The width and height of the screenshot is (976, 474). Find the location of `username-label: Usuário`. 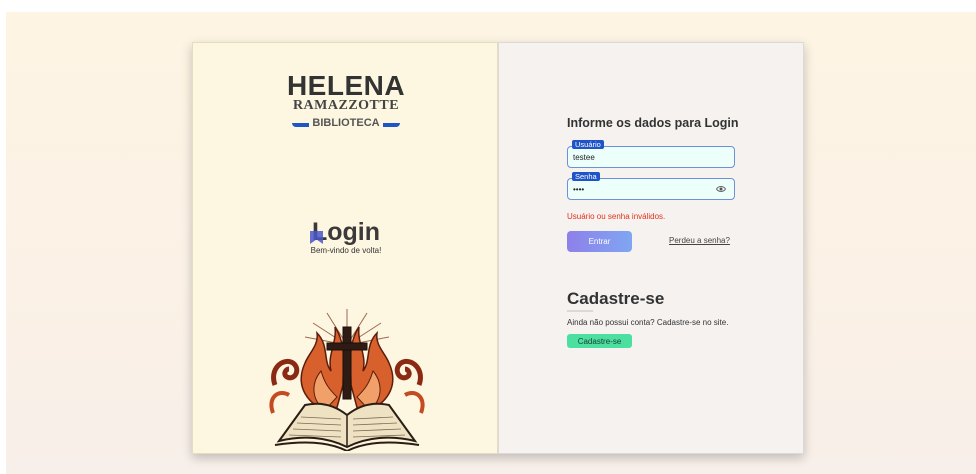

username-label: Usuário is located at coordinates (588, 144).